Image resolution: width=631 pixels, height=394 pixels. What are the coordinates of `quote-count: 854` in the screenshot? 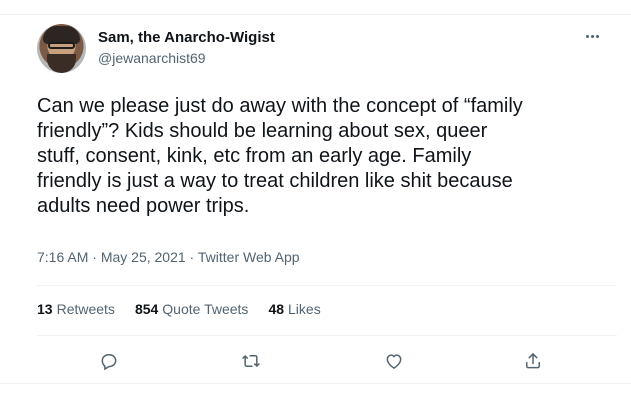 It's located at (146, 309).